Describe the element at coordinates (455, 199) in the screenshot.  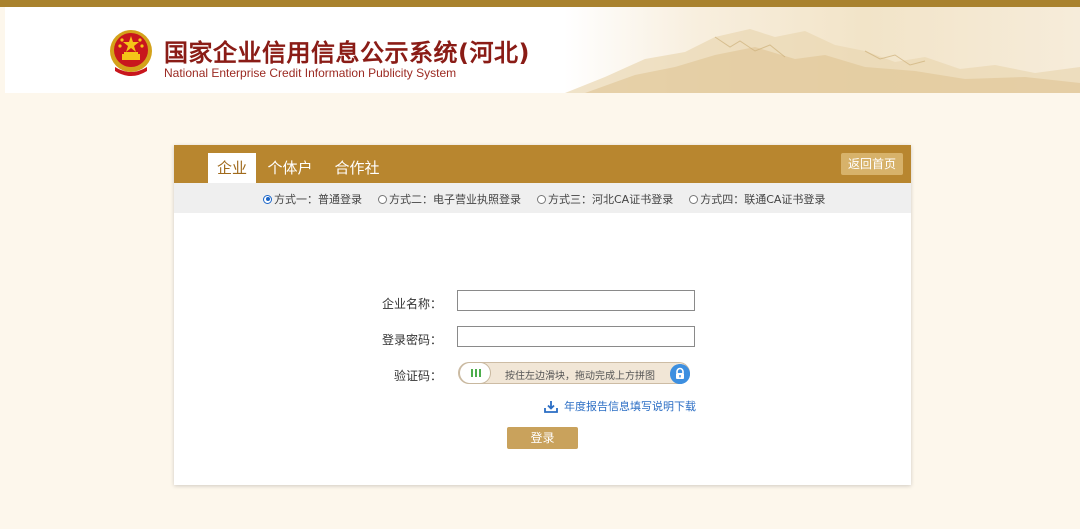
I see `method-label: 方式二：电子营业执照登录` at that location.